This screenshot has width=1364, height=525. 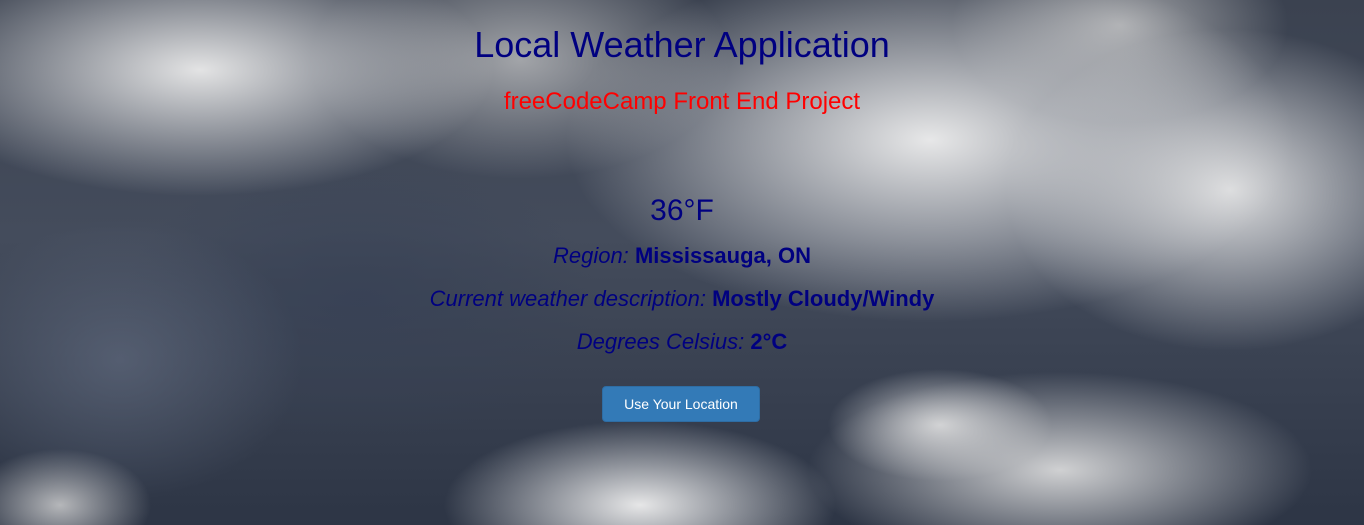 I want to click on celsius-label: Degrees Celsius:, so click(x=660, y=341).